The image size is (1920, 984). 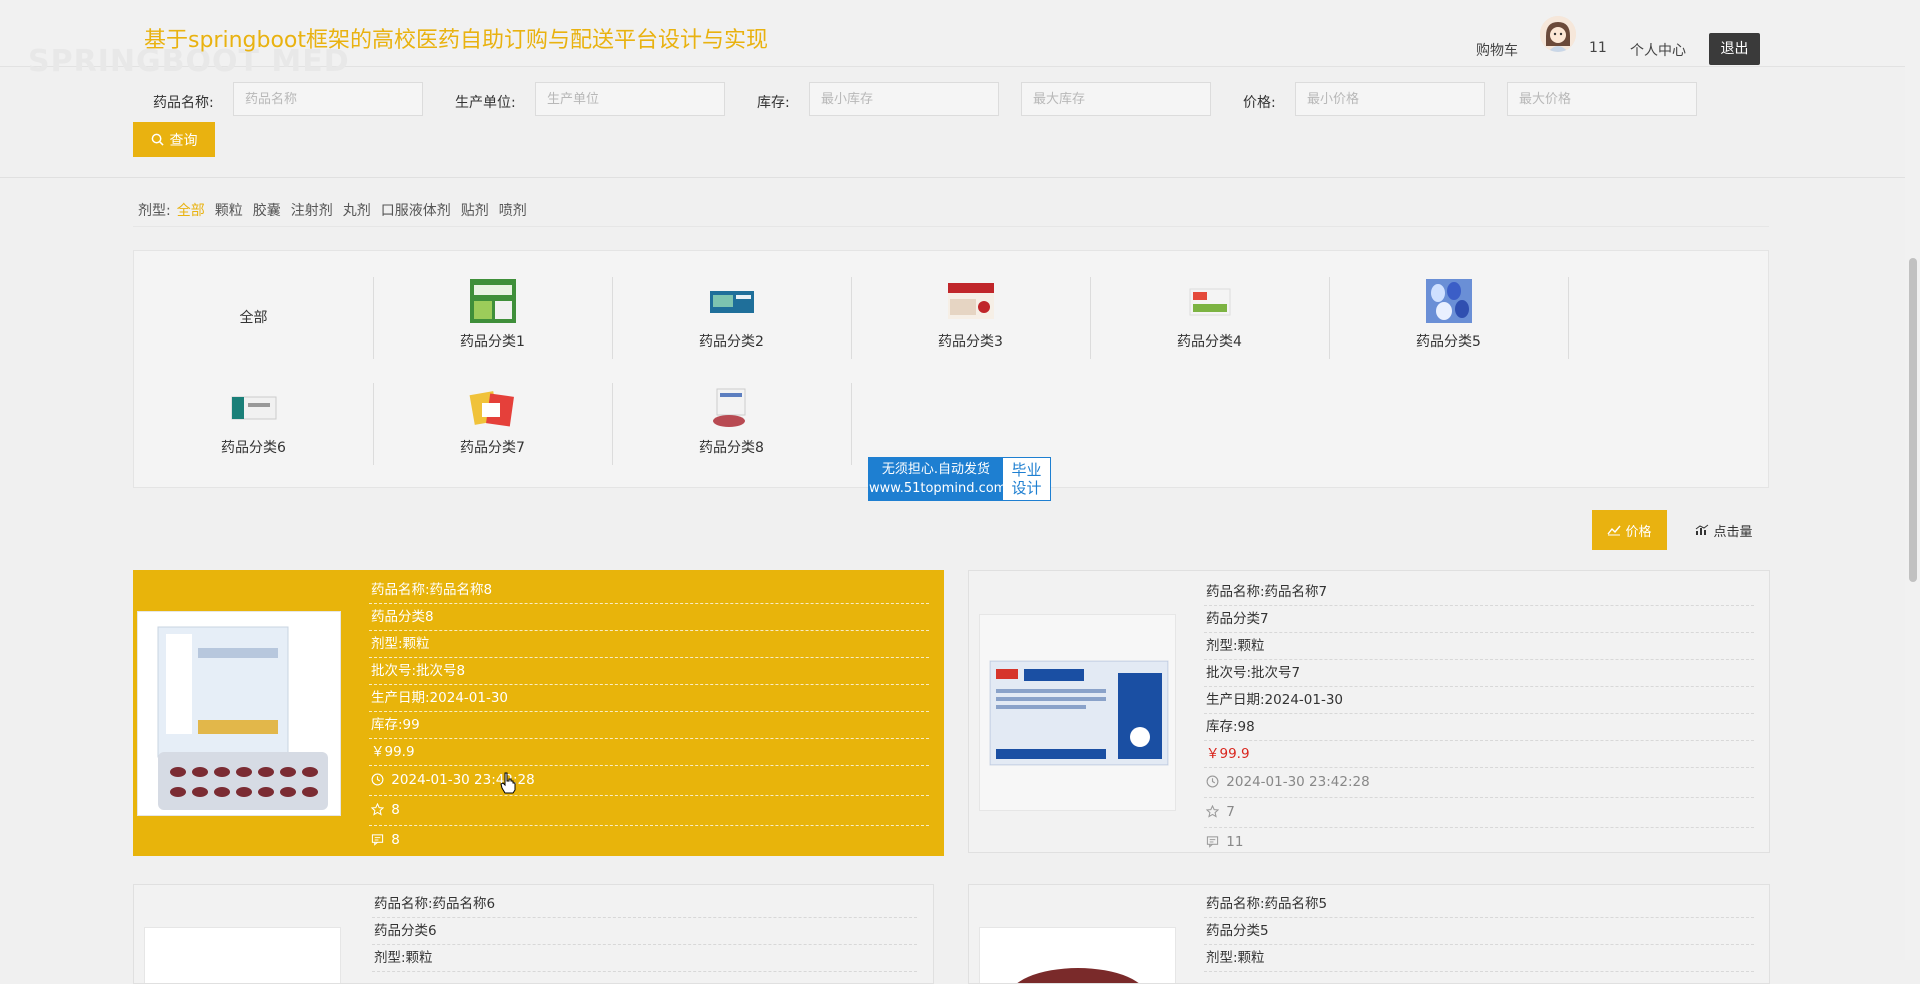 What do you see at coordinates (485, 103) in the screenshot?
I see `maker-label: 生产单位:` at bounding box center [485, 103].